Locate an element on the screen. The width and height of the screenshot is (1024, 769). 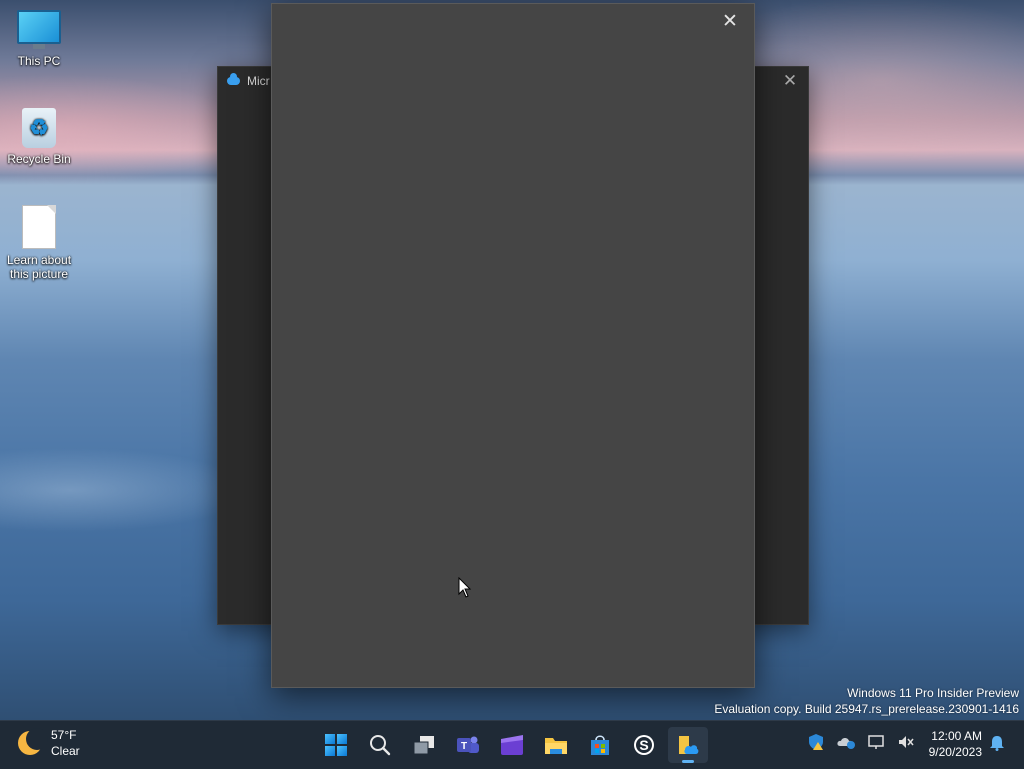
search-button is located at coordinates (380, 745).